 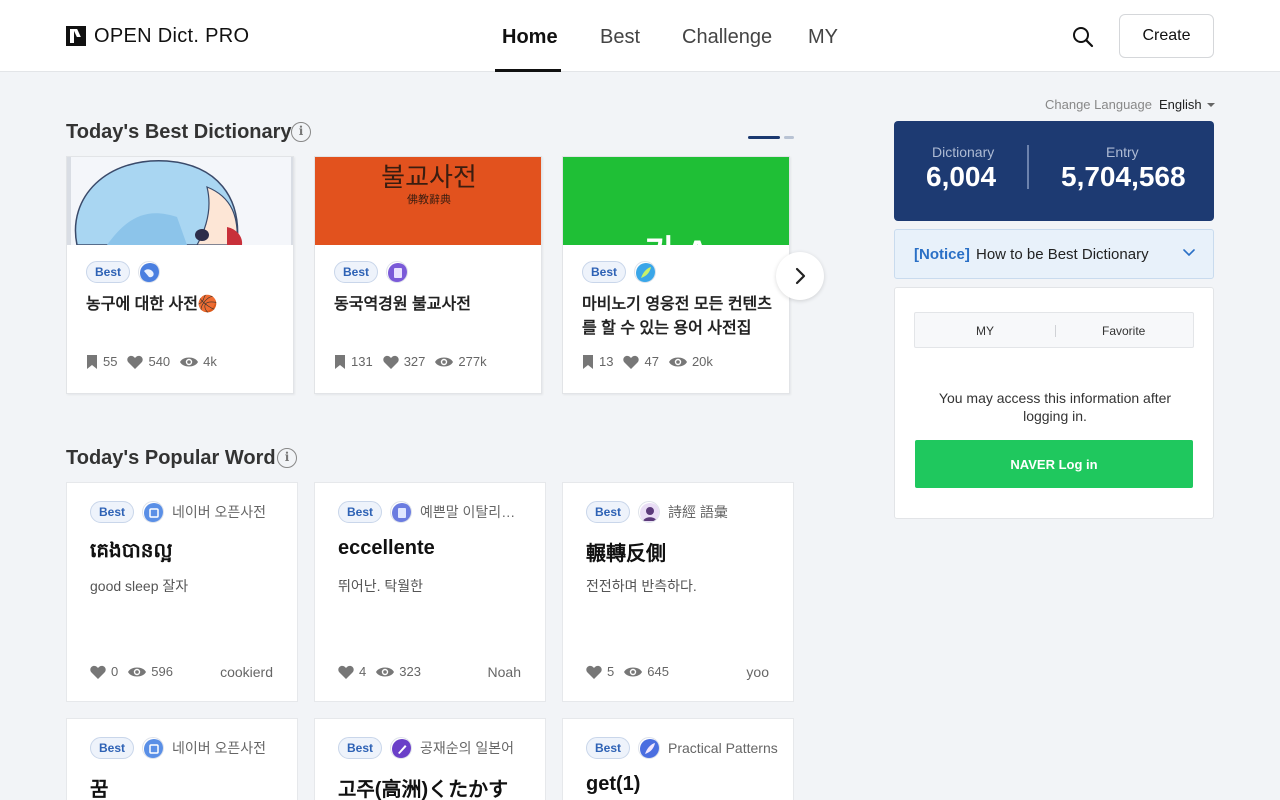 What do you see at coordinates (157, 36) in the screenshot?
I see `logo: OPEN Dict. PRO` at bounding box center [157, 36].